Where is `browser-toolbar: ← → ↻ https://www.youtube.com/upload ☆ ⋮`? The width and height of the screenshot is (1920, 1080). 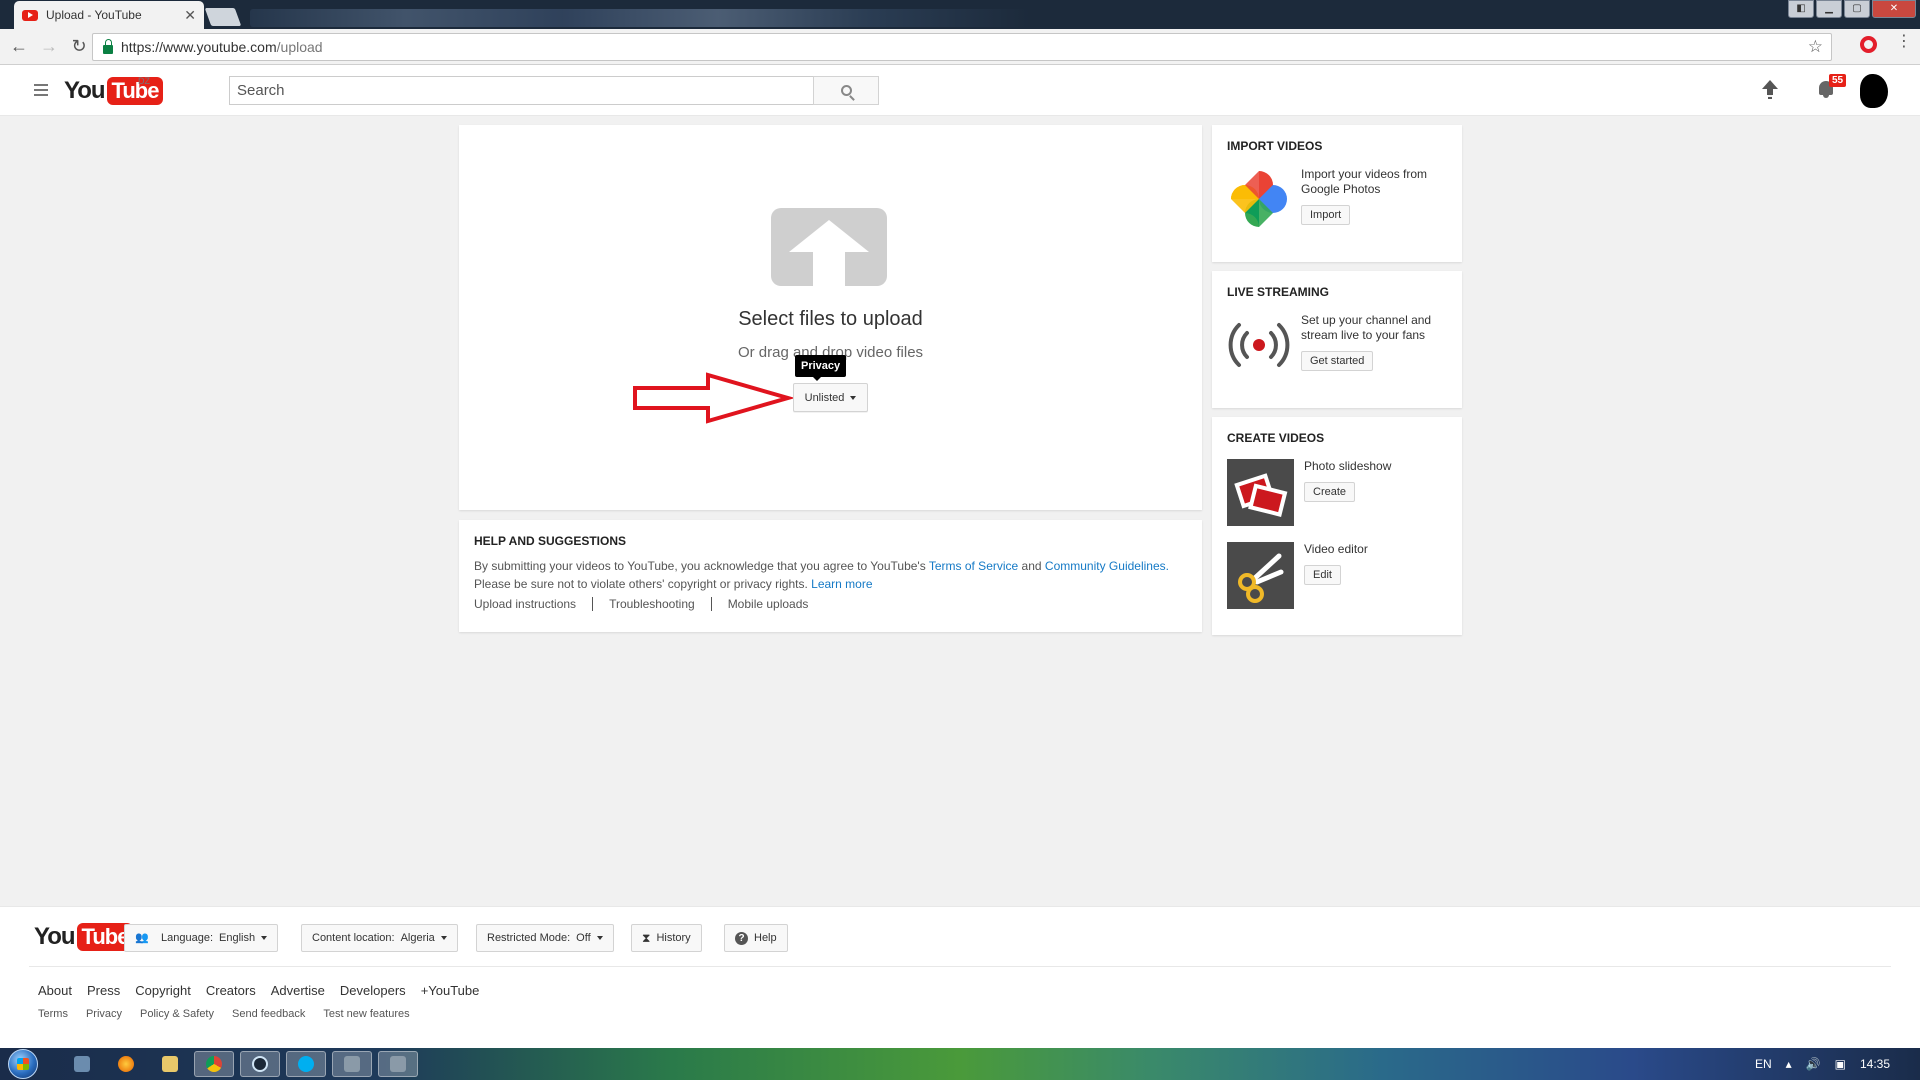
browser-toolbar: ← → ↻ https://www.youtube.com/upload ☆ ⋮ is located at coordinates (960, 47).